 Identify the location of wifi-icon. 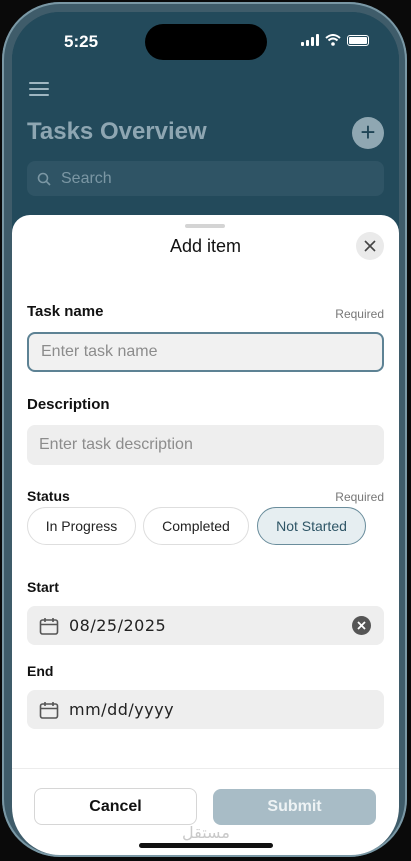
(333, 40).